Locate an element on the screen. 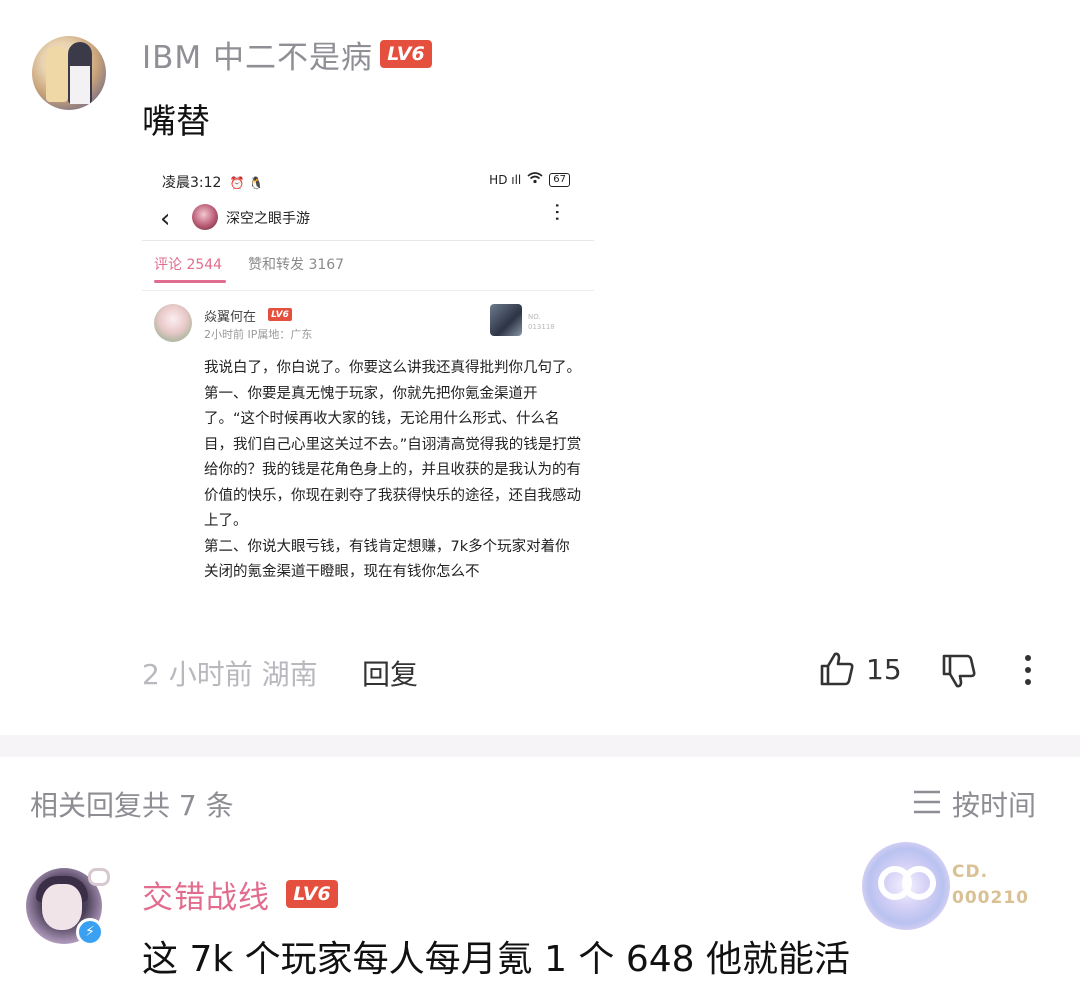  back-arrow-icon: ‹ is located at coordinates (165, 219).